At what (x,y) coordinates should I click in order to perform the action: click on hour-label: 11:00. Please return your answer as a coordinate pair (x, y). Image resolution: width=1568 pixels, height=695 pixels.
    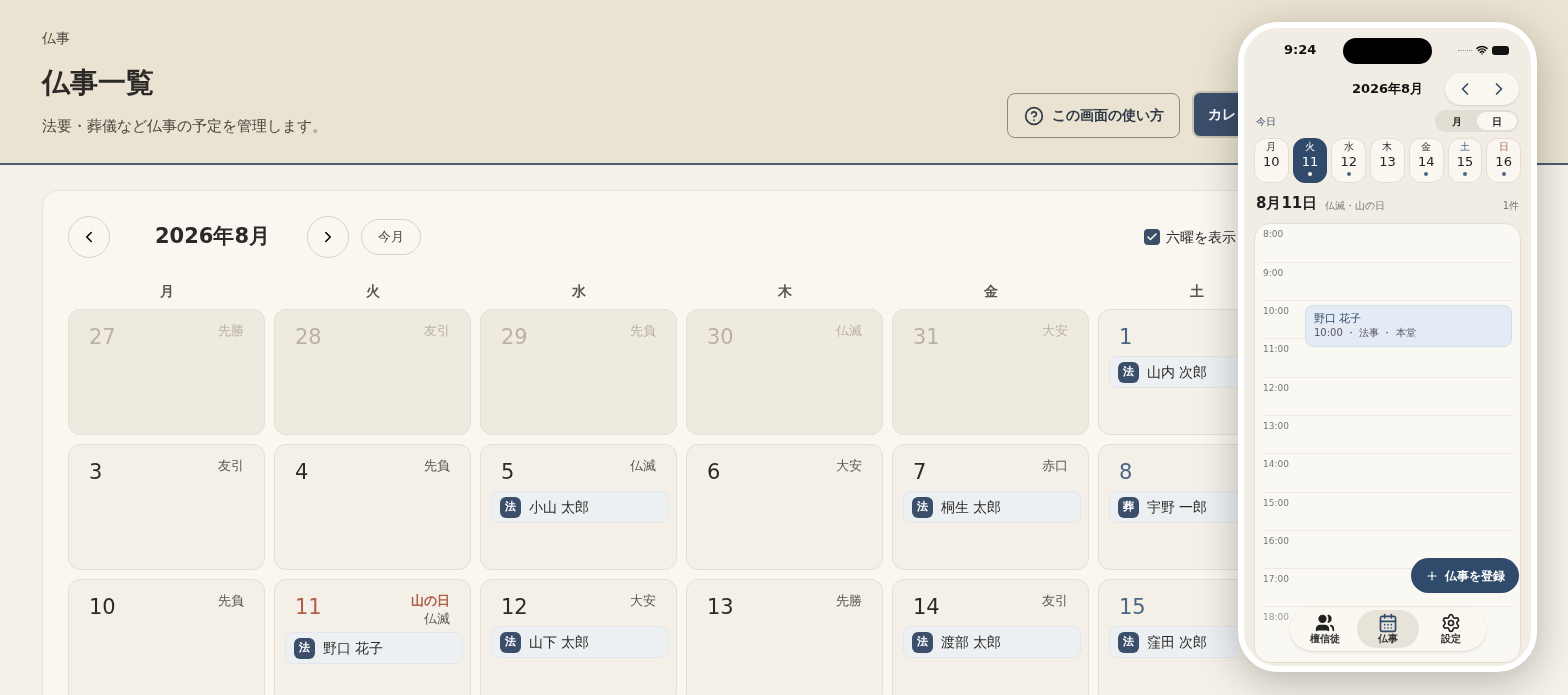
    Looking at the image, I should click on (1276, 350).